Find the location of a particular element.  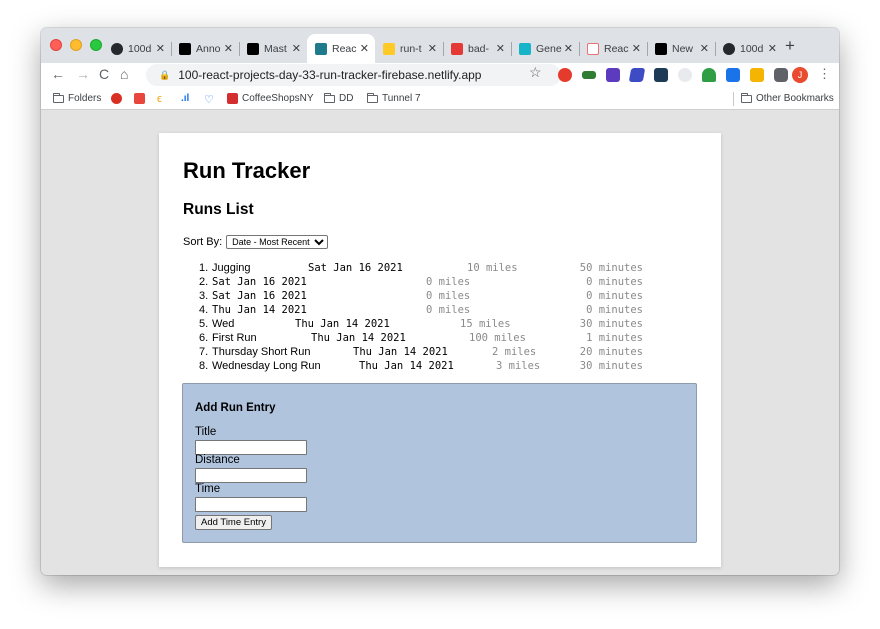

extension-bw-icon is located at coordinates (589, 75).